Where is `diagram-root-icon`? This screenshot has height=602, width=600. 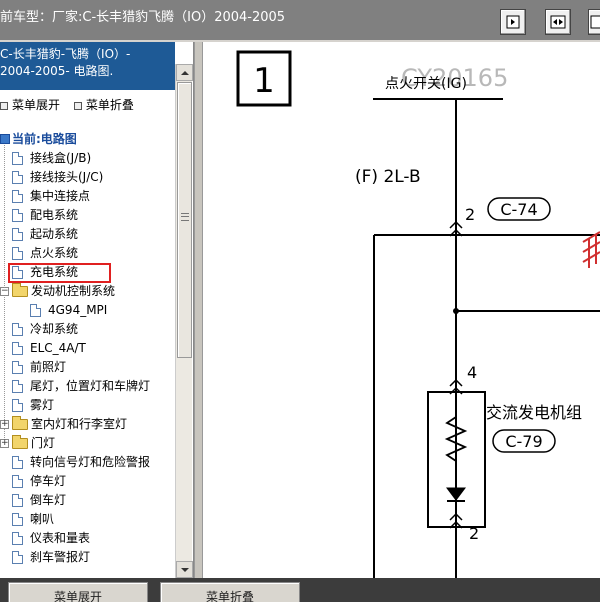
diagram-root-icon is located at coordinates (5, 139).